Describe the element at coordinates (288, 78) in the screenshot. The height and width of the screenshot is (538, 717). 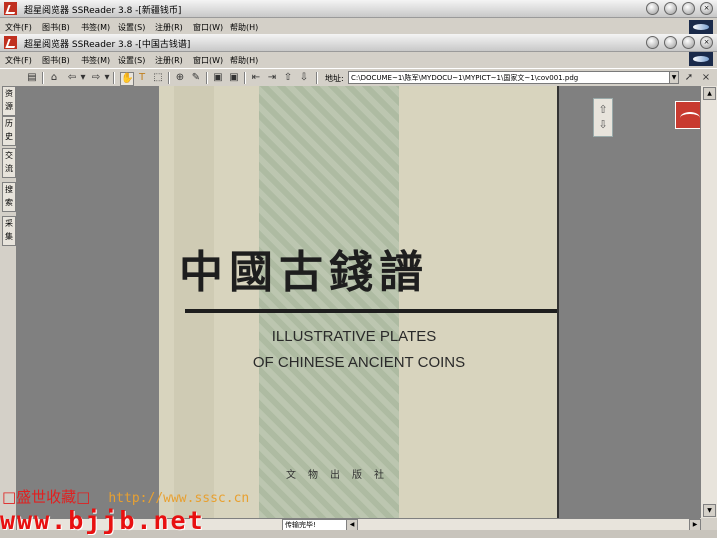
I see `arrow-up-icon: ⇧` at that location.